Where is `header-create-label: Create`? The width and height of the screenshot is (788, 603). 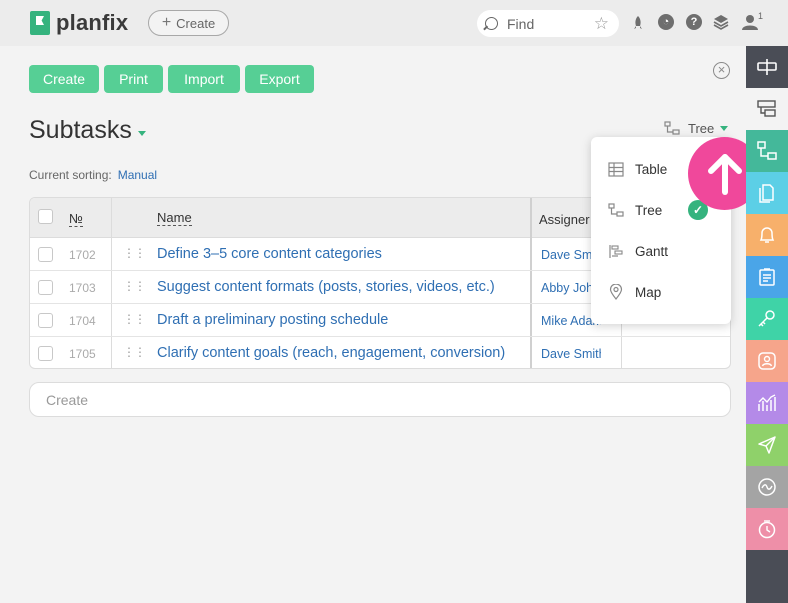 header-create-label: Create is located at coordinates (196, 23).